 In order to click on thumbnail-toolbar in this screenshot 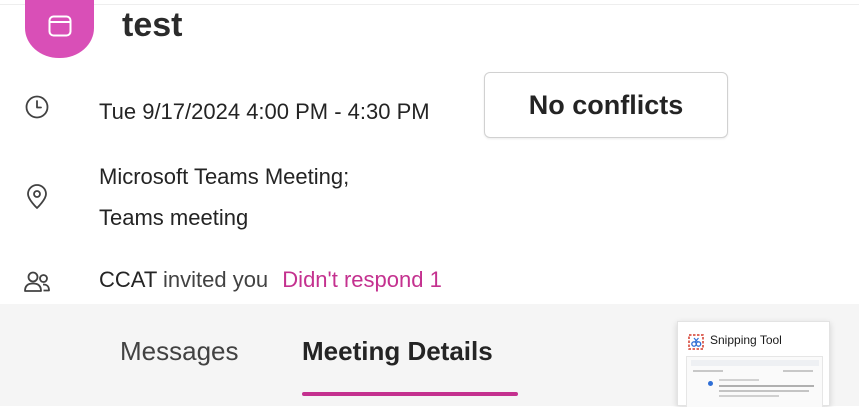, I will do `click(755, 363)`.